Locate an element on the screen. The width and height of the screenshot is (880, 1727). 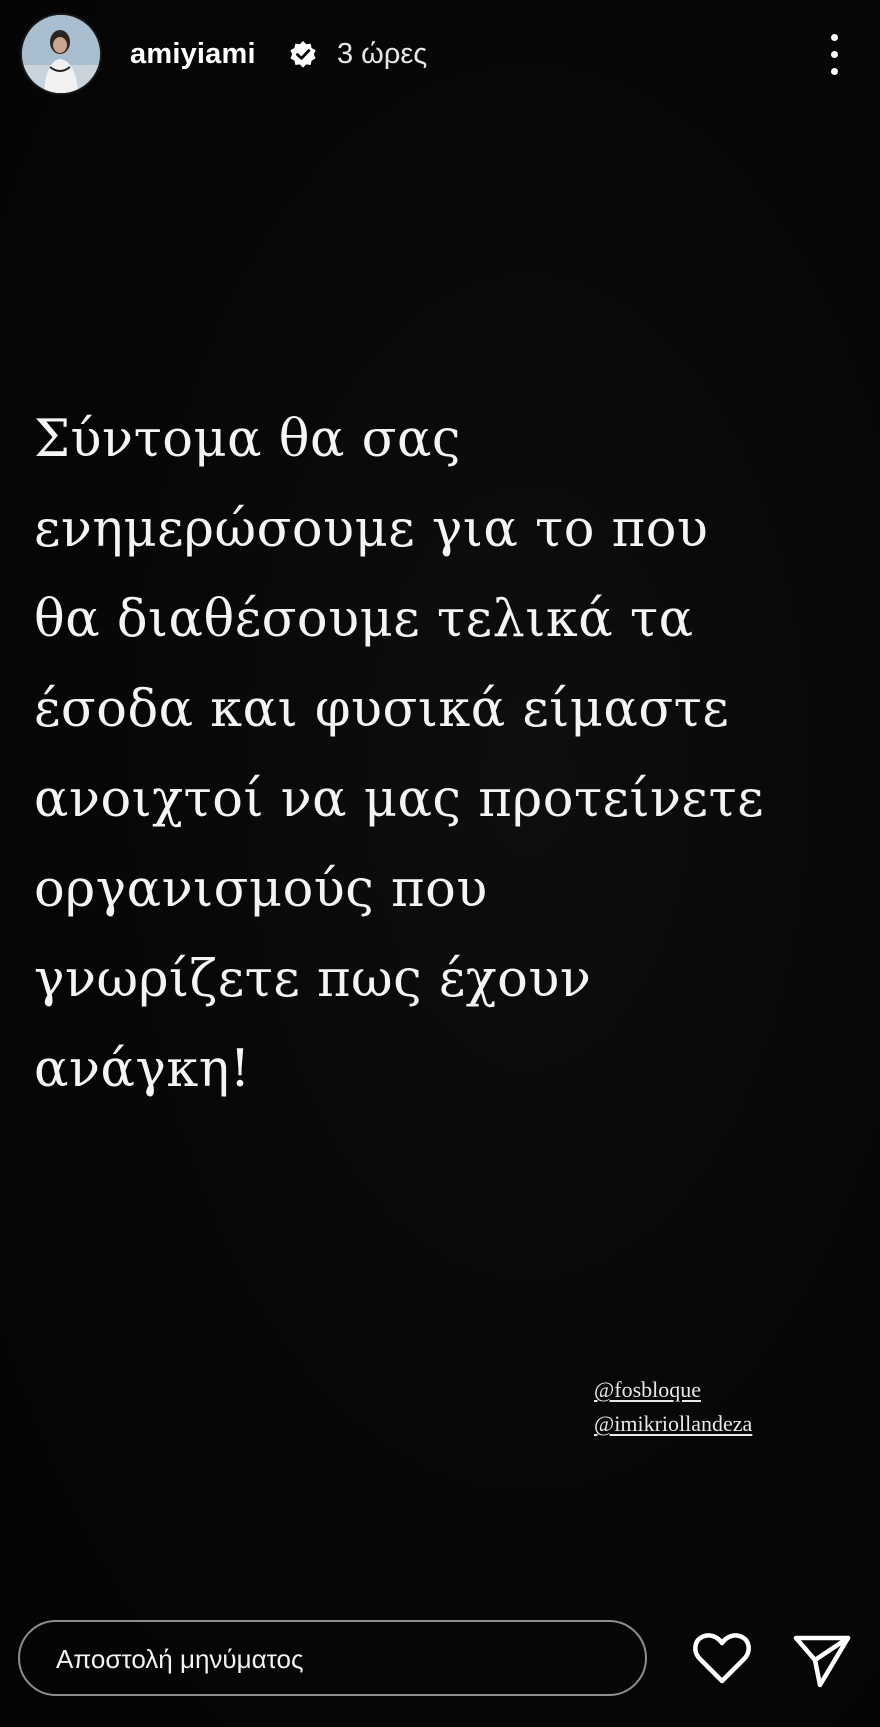
send-icon is located at coordinates (822, 1660).